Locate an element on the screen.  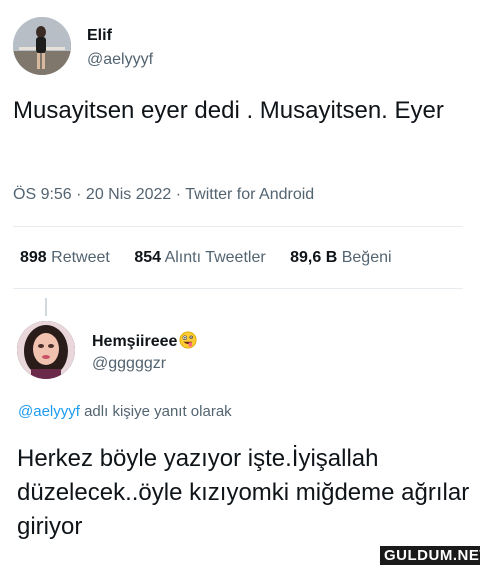
author-name: Elif is located at coordinates (99, 36).